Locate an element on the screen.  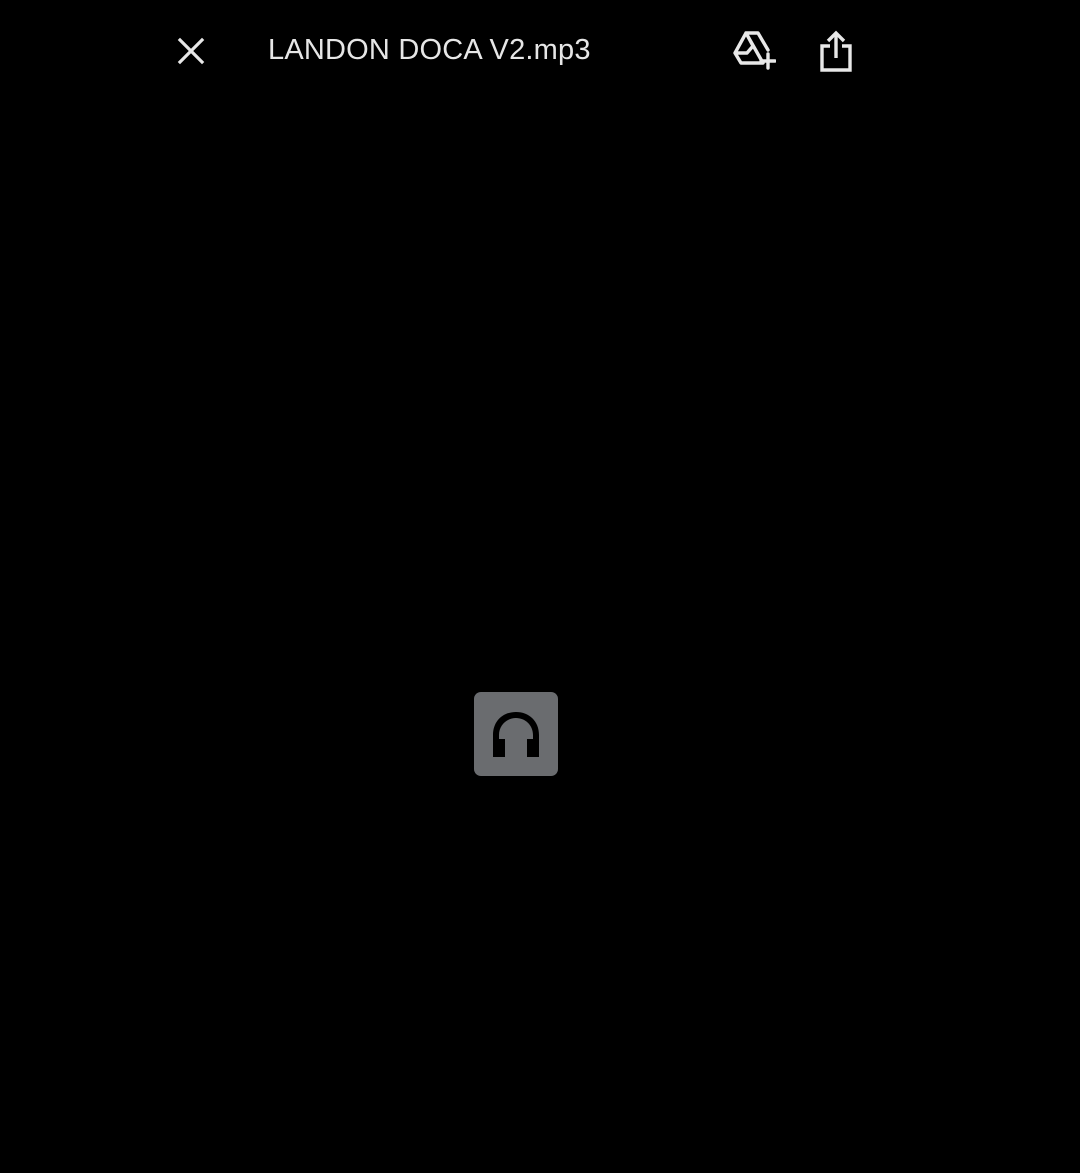
share-icon is located at coordinates (836, 51).